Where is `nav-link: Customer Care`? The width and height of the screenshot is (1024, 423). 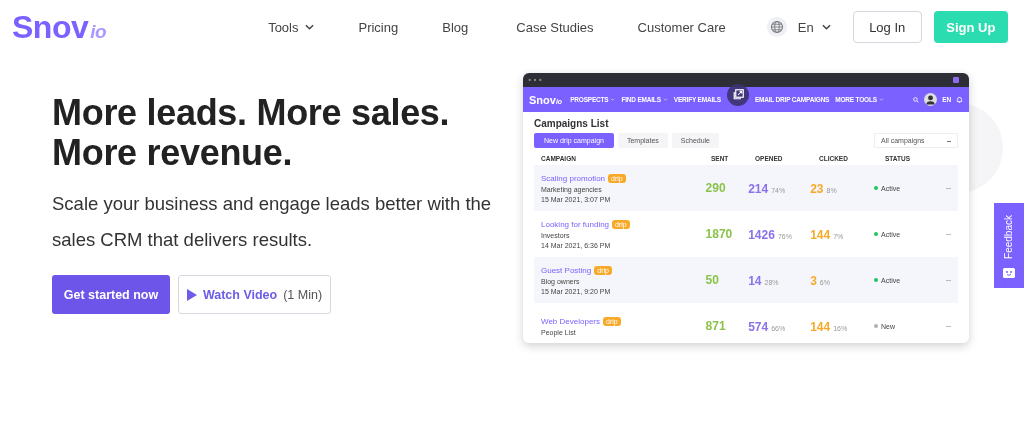 nav-link: Customer Care is located at coordinates (681, 27).